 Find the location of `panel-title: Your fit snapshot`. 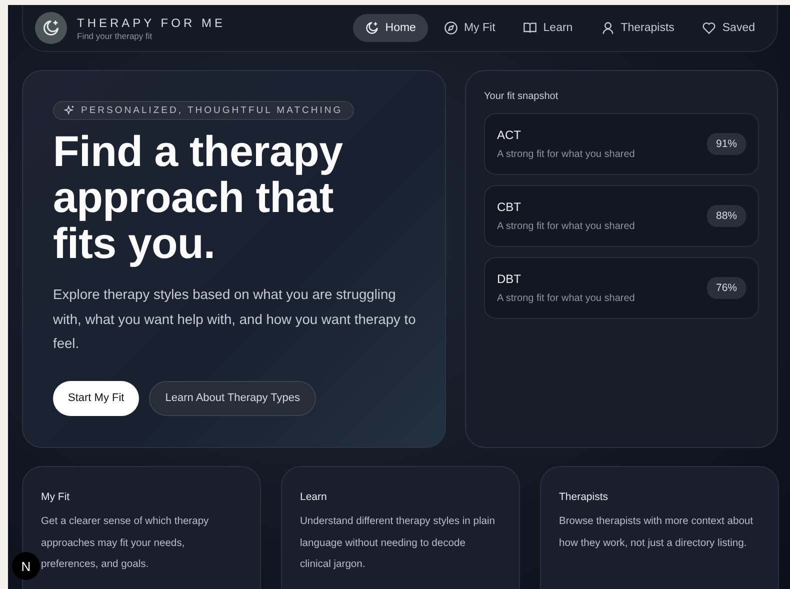

panel-title: Your fit snapshot is located at coordinates (522, 96).